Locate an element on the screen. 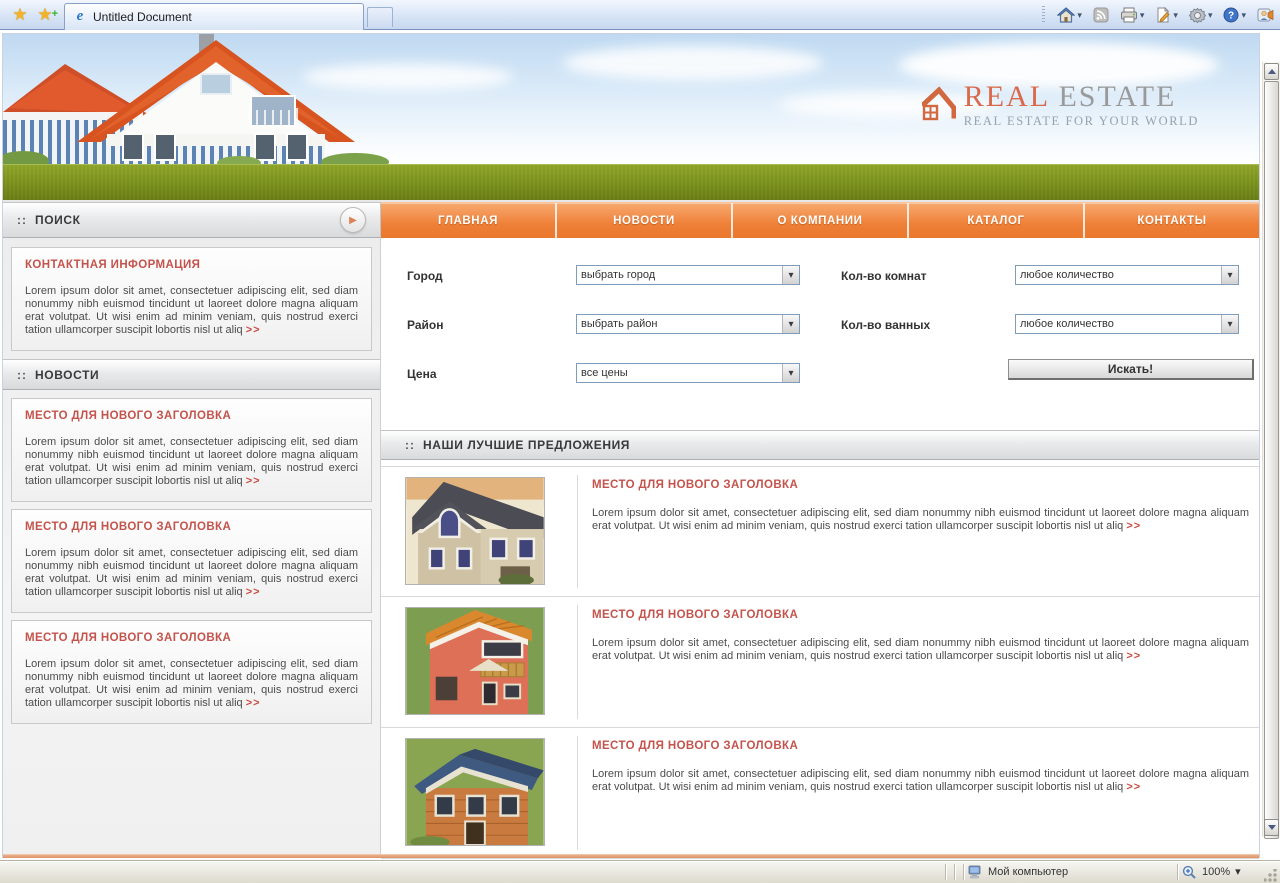 Image resolution: width=1280 pixels, height=883 pixels. contact-more-link: >> is located at coordinates (253, 330).